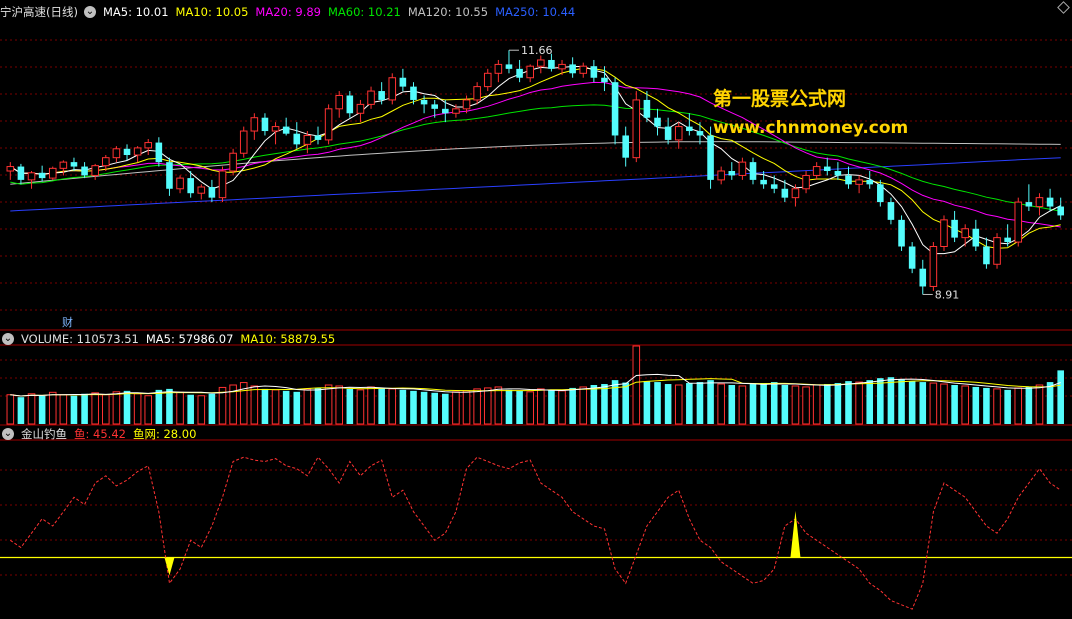 This screenshot has height=619, width=1072. Describe the element at coordinates (135, 12) in the screenshot. I see `ma5-label: MA5: 10.01` at that location.